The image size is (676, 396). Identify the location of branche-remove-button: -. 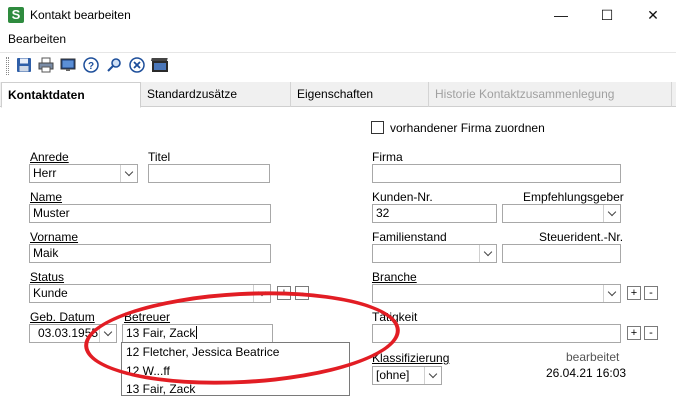
(651, 293).